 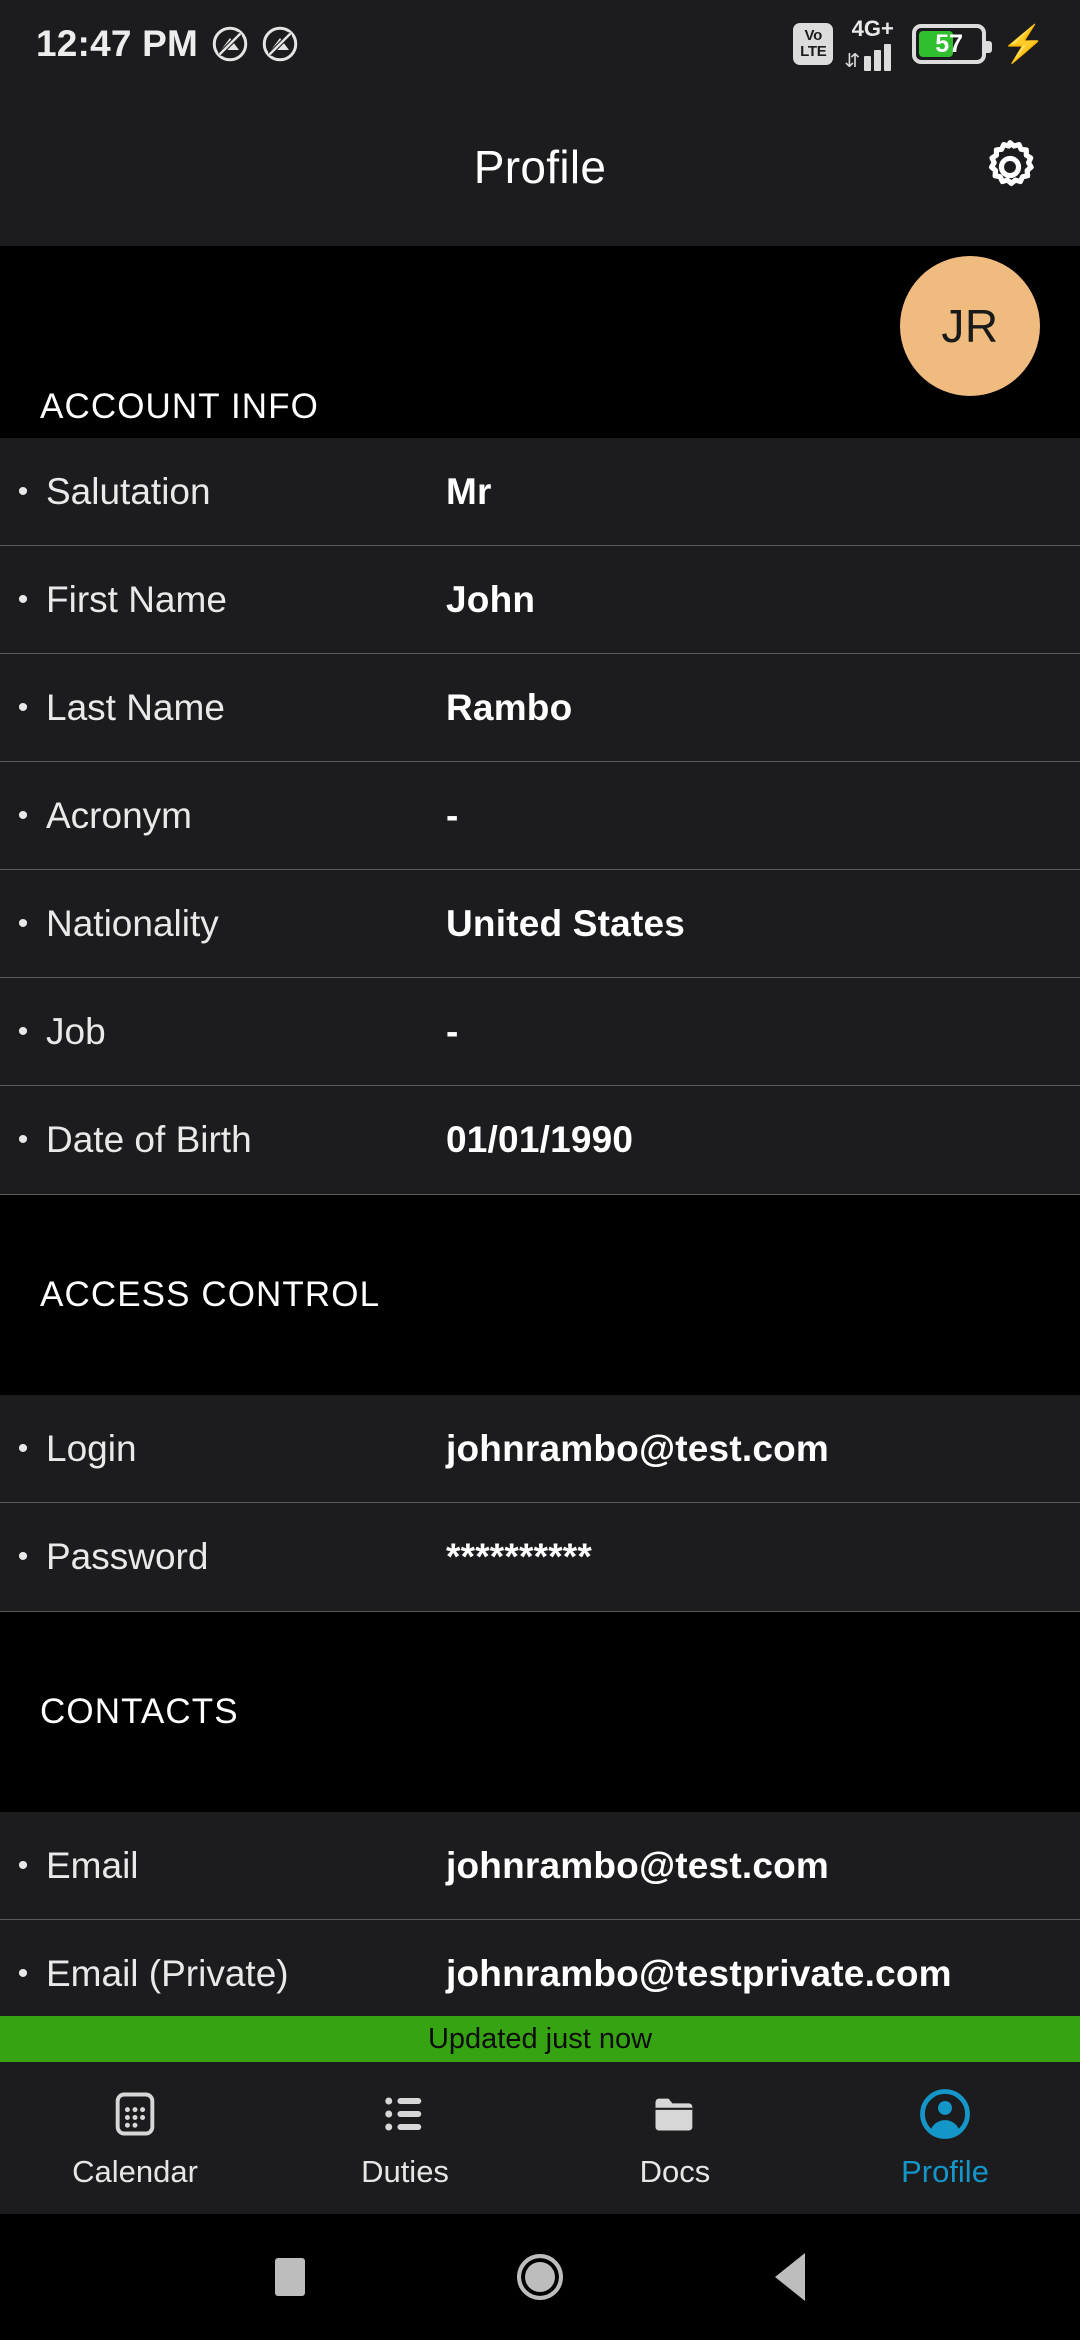 I want to click on nav-label: Profile, so click(x=945, y=2171).